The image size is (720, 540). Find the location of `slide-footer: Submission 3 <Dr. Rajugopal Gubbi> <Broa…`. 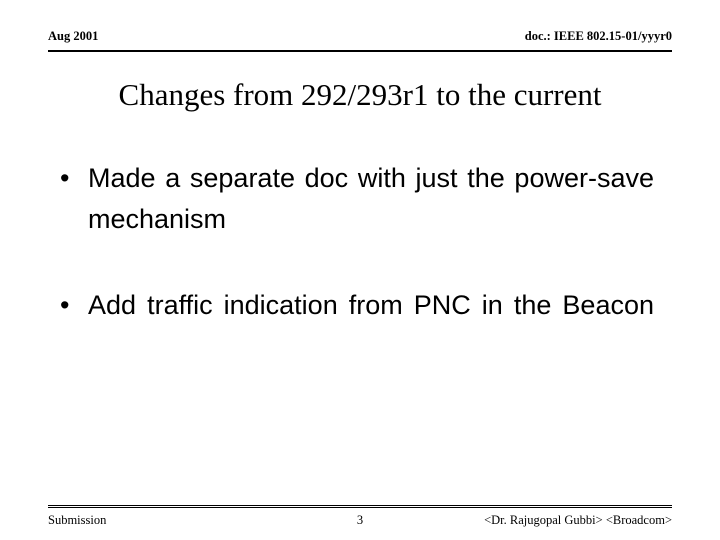

slide-footer: Submission 3 <Dr. Rajugopal Gubbi> <Broa… is located at coordinates (360, 519).